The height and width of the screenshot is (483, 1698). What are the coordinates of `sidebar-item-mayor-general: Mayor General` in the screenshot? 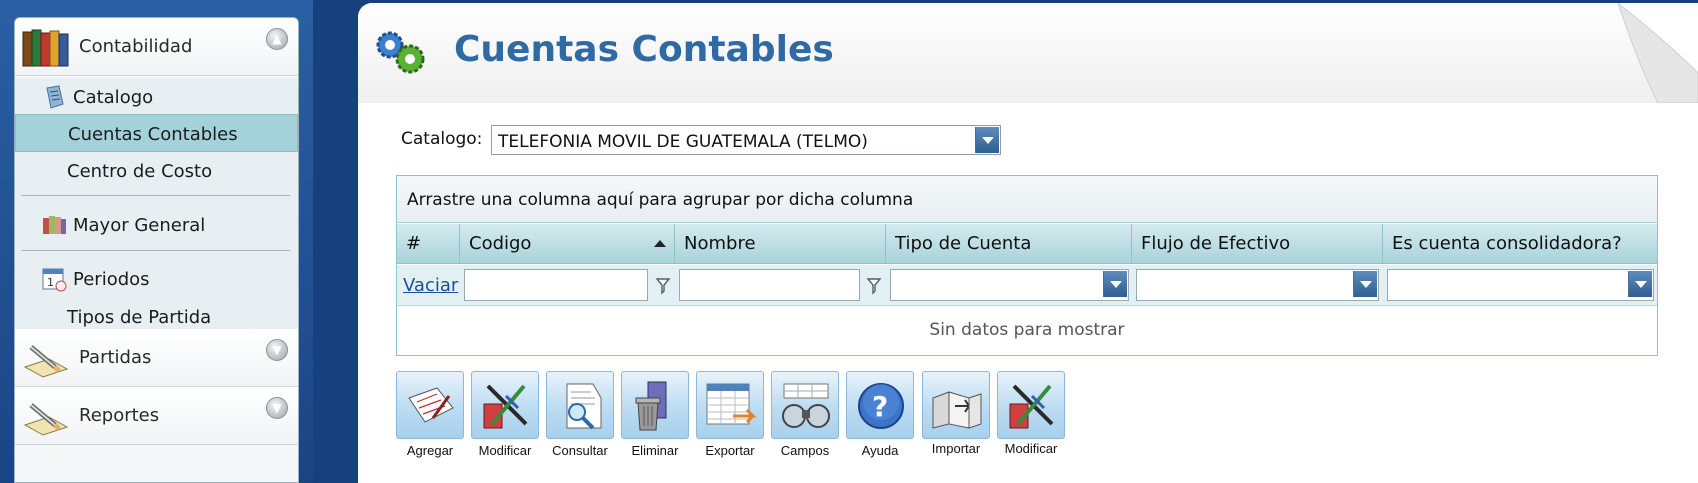 It's located at (156, 225).